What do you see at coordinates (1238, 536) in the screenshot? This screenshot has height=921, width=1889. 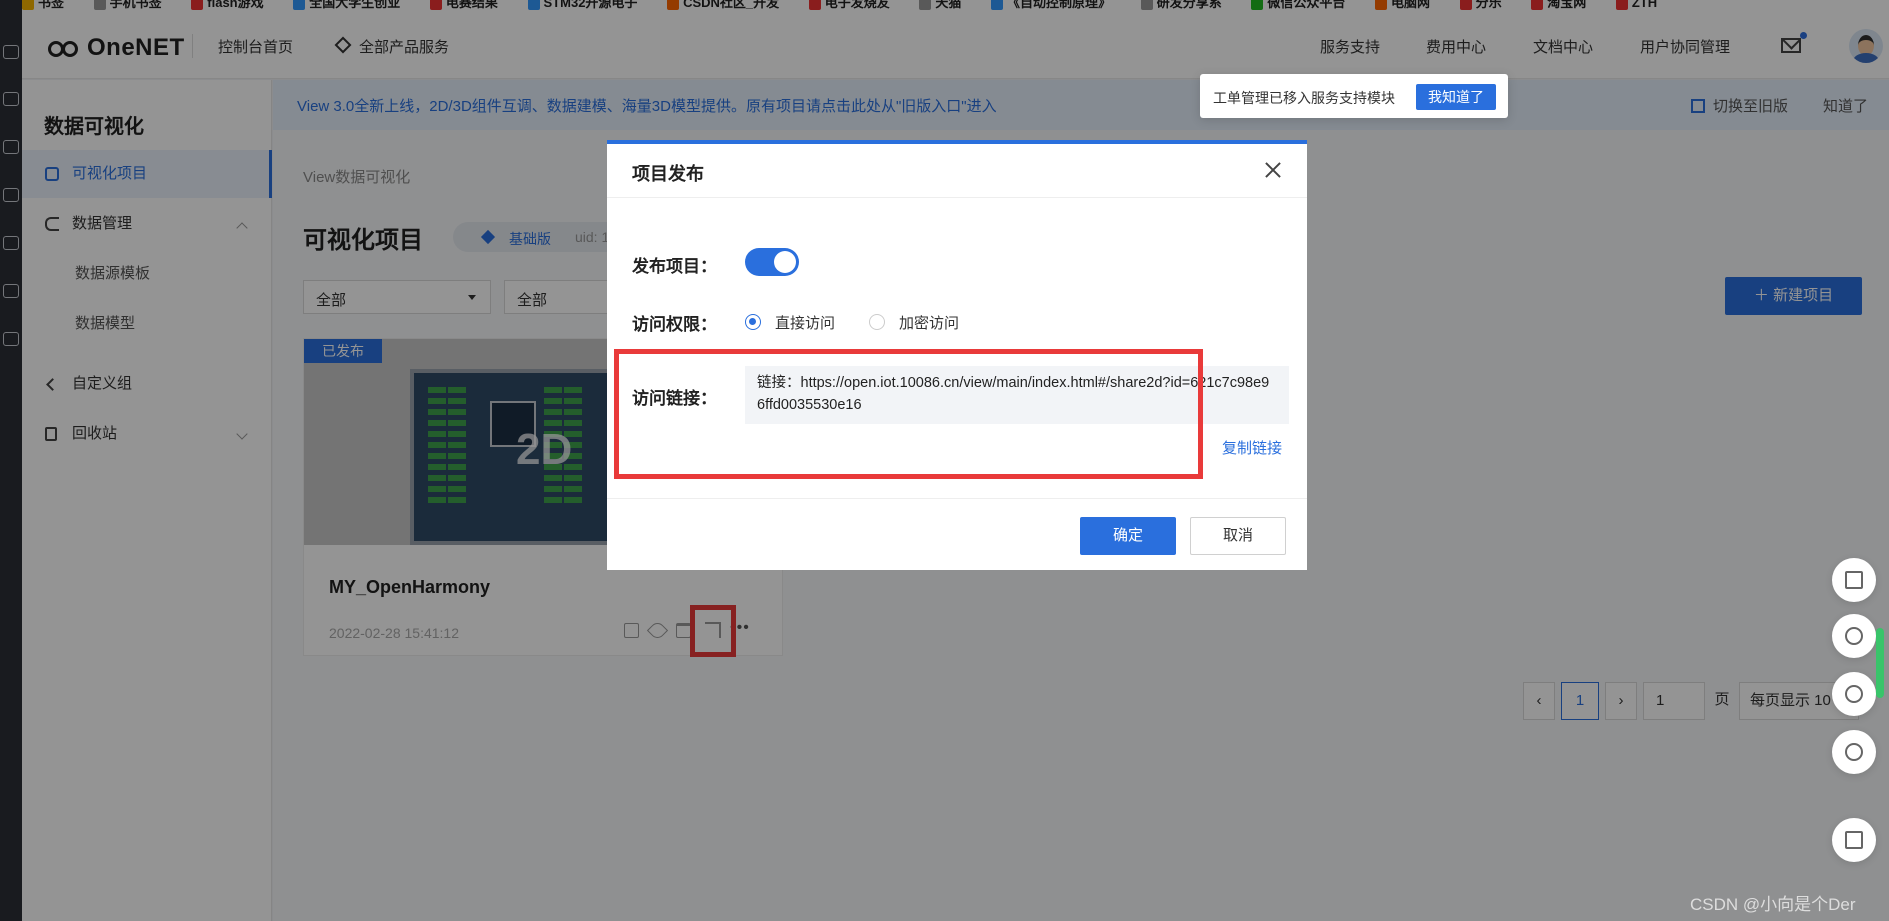 I see `cancel-button: 取消` at bounding box center [1238, 536].